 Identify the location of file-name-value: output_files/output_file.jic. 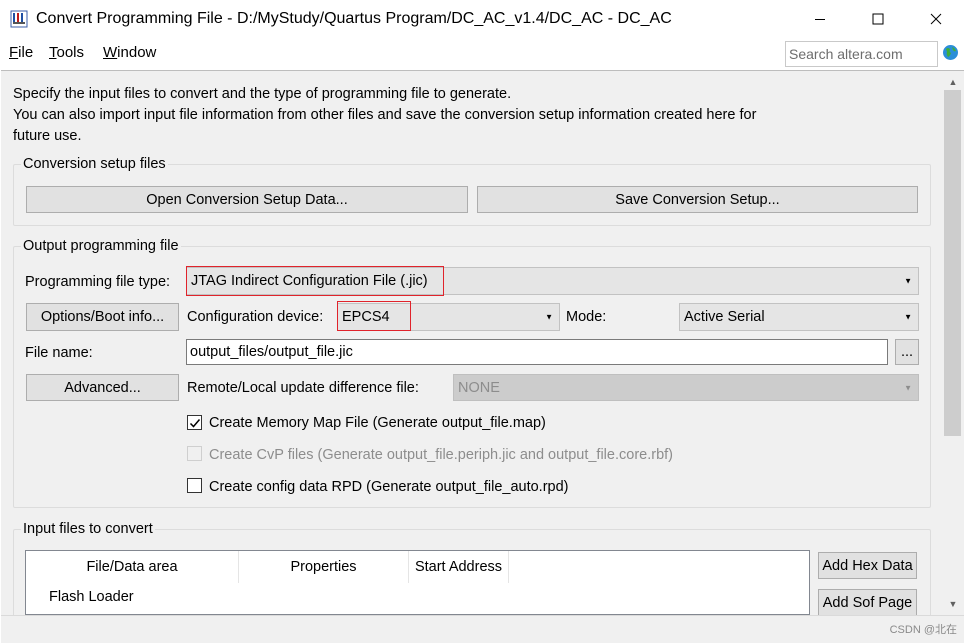
(271, 352).